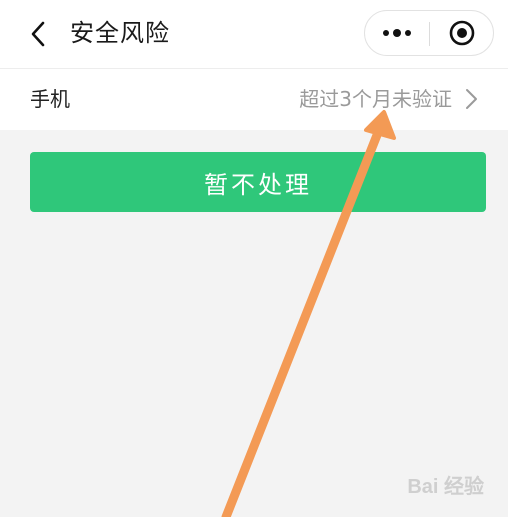 This screenshot has height=517, width=508. Describe the element at coordinates (375, 99) in the screenshot. I see `row-status-value: 超过3个月未验证` at that location.